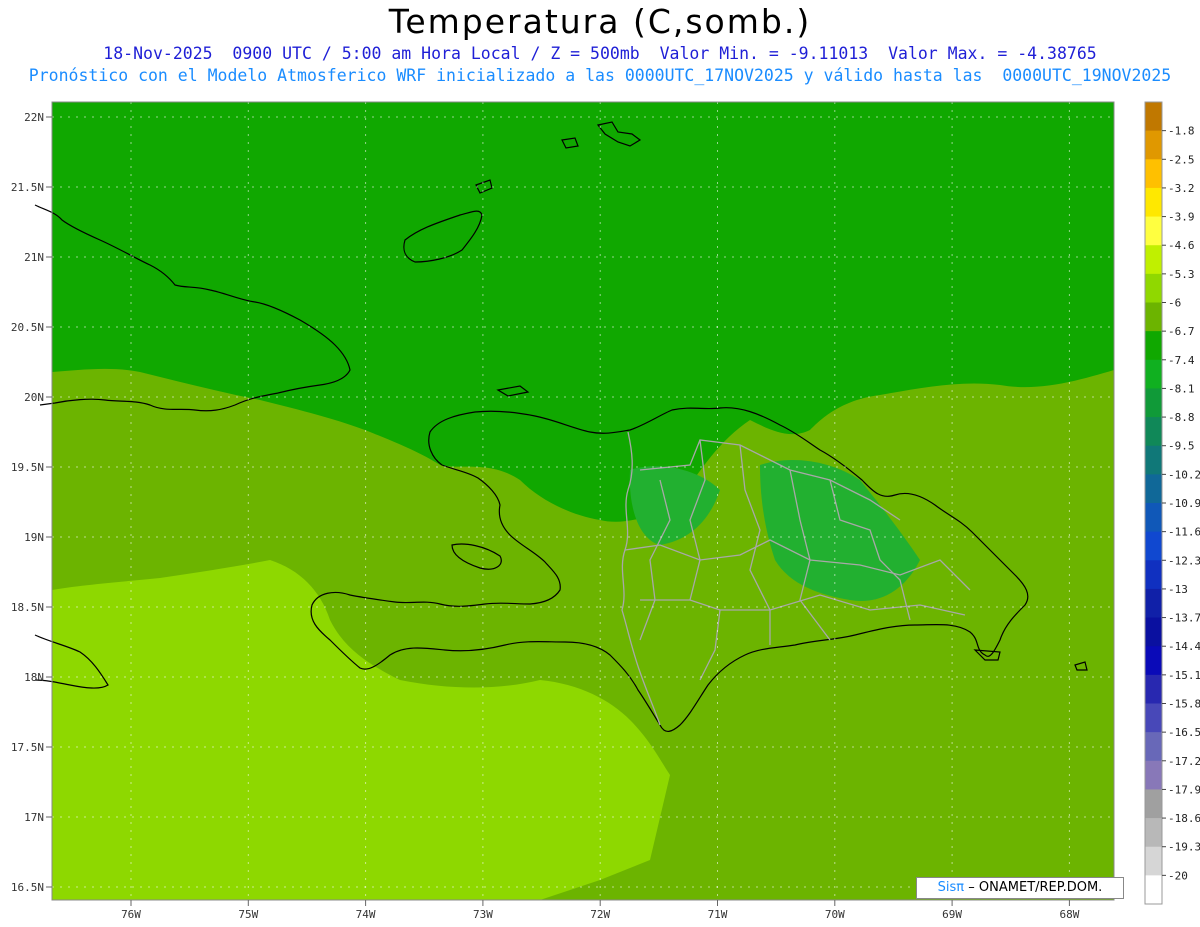 The height and width of the screenshot is (927, 1200). What do you see at coordinates (483, 914) in the screenshot?
I see `lon-tick-label: 73W` at bounding box center [483, 914].